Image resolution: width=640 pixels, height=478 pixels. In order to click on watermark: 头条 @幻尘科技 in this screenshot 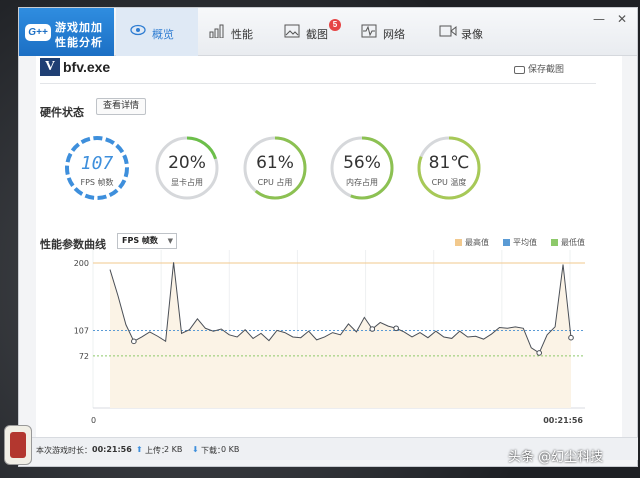, I will do `click(556, 457)`.